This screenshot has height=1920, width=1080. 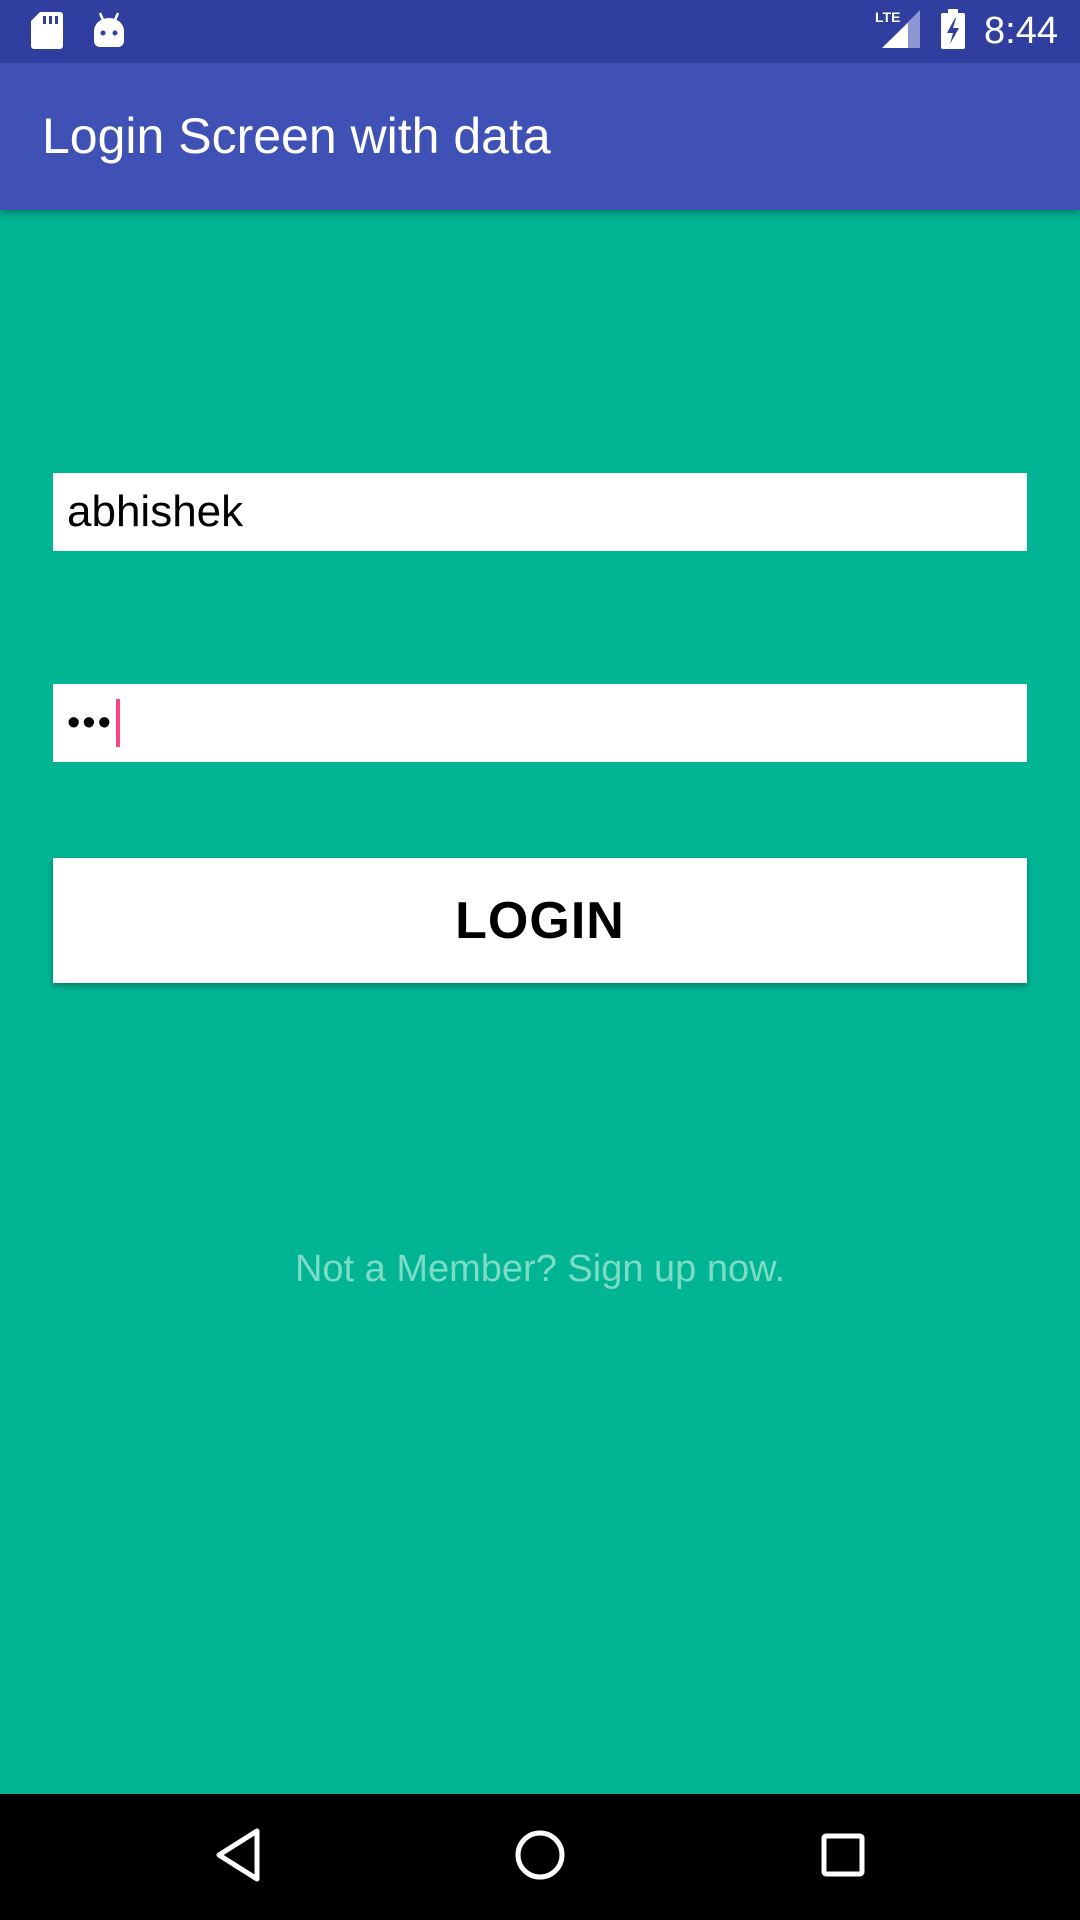 I want to click on signal-icon: LTE, so click(x=898, y=31).